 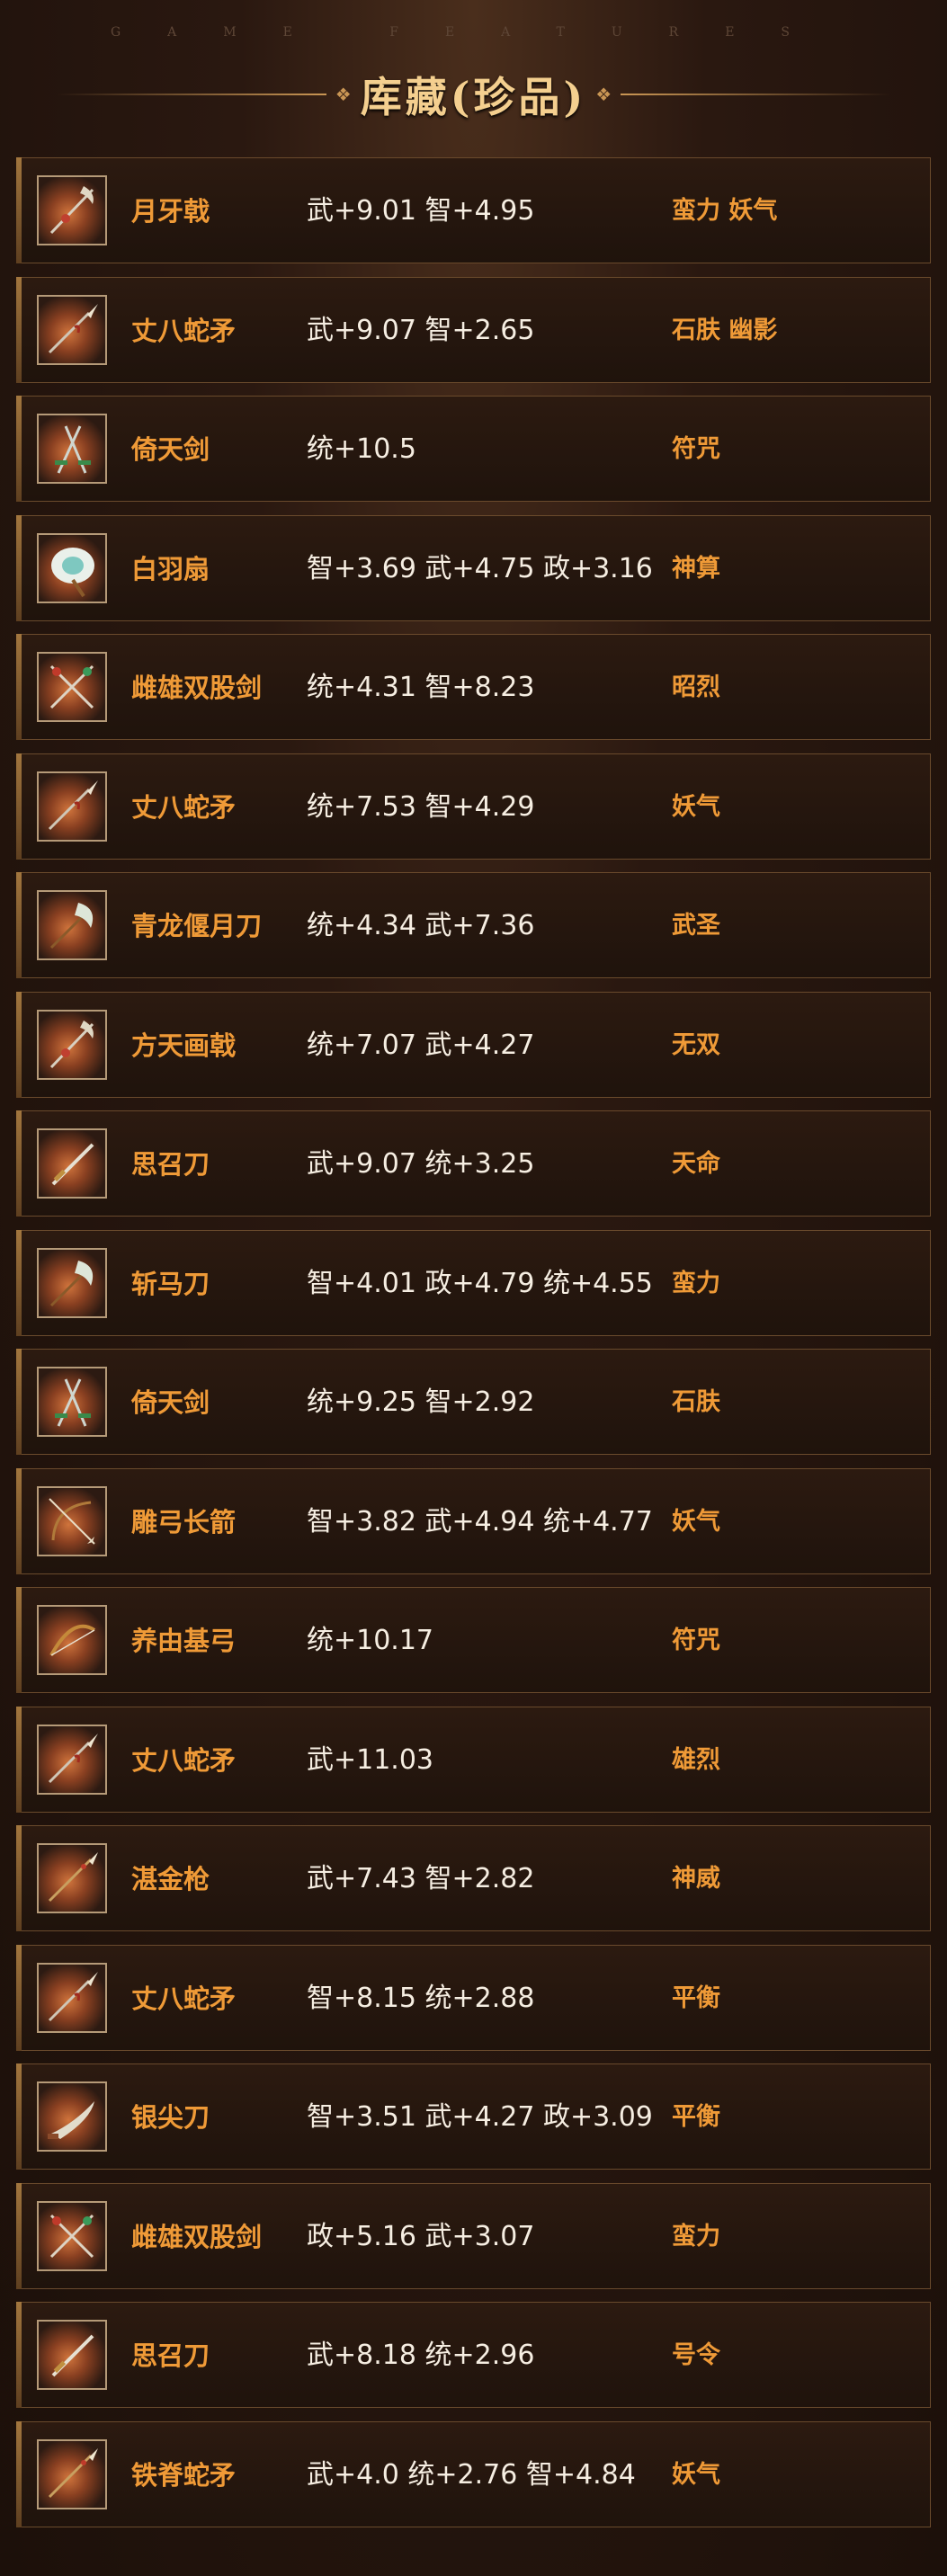 I want to click on list-item: 雕弓长箭 智+3.82 武+4.94 统+4.77 妖气, so click(x=473, y=1521).